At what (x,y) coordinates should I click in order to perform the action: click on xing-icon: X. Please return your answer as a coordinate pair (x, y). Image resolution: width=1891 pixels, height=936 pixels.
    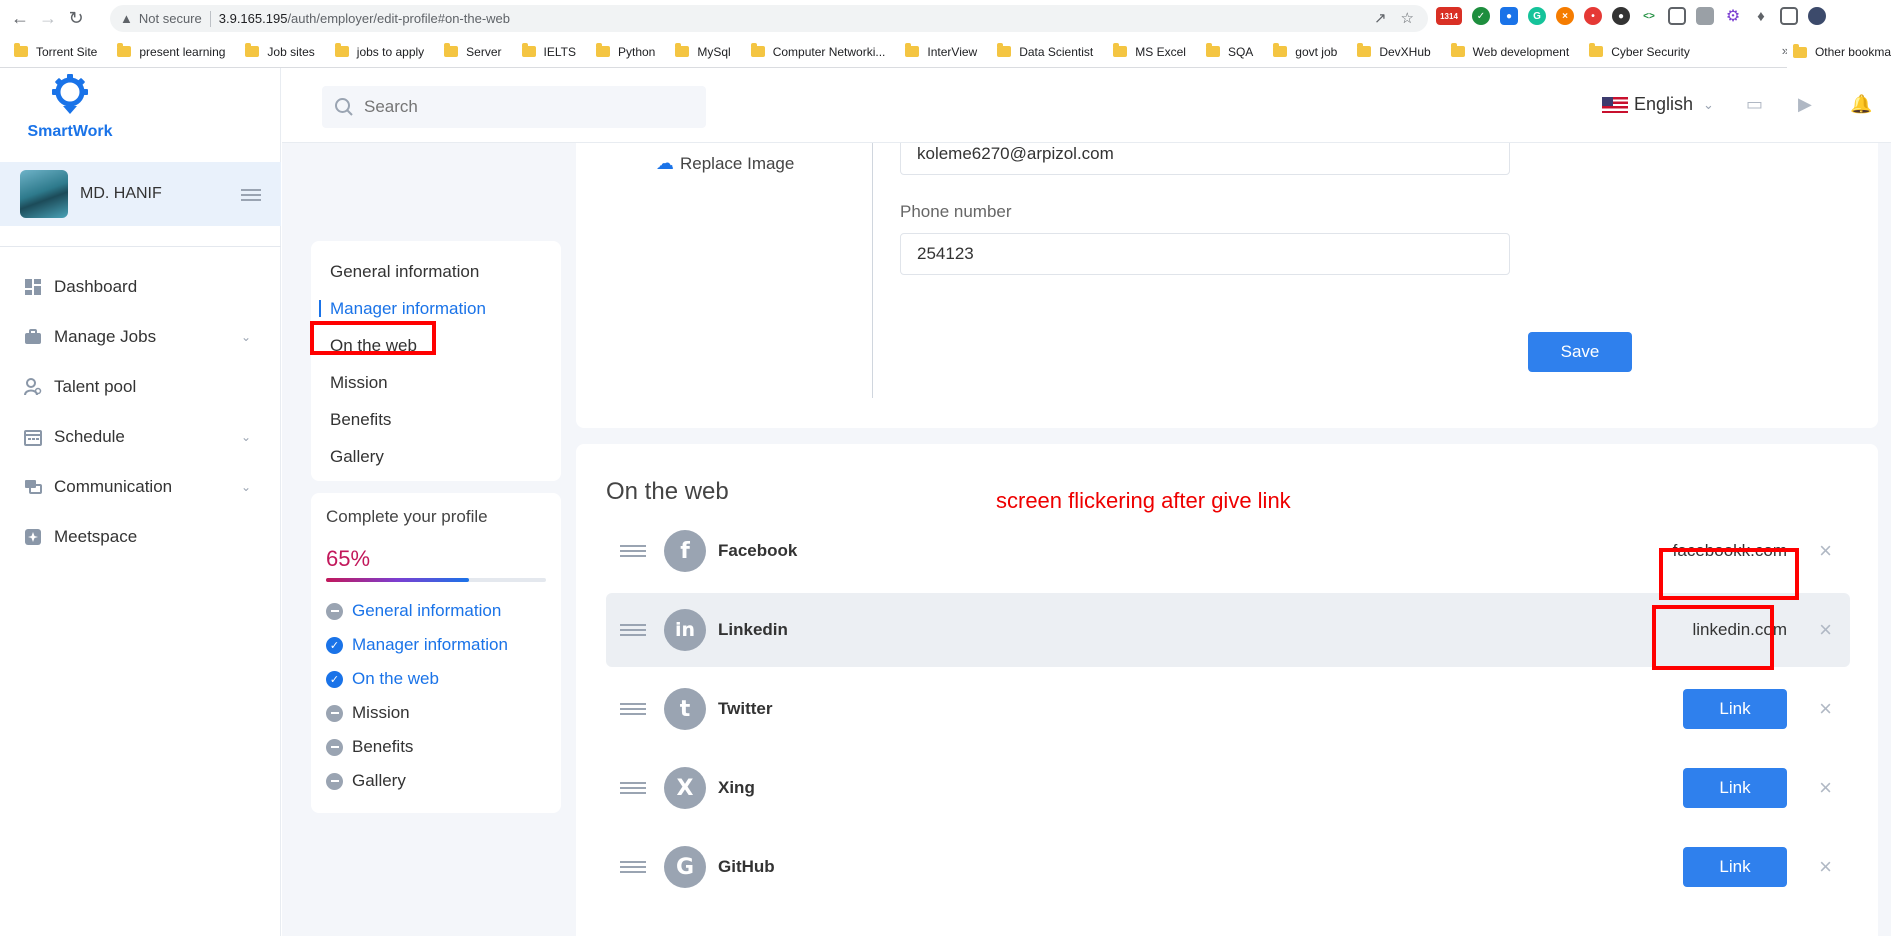
    Looking at the image, I should click on (685, 788).